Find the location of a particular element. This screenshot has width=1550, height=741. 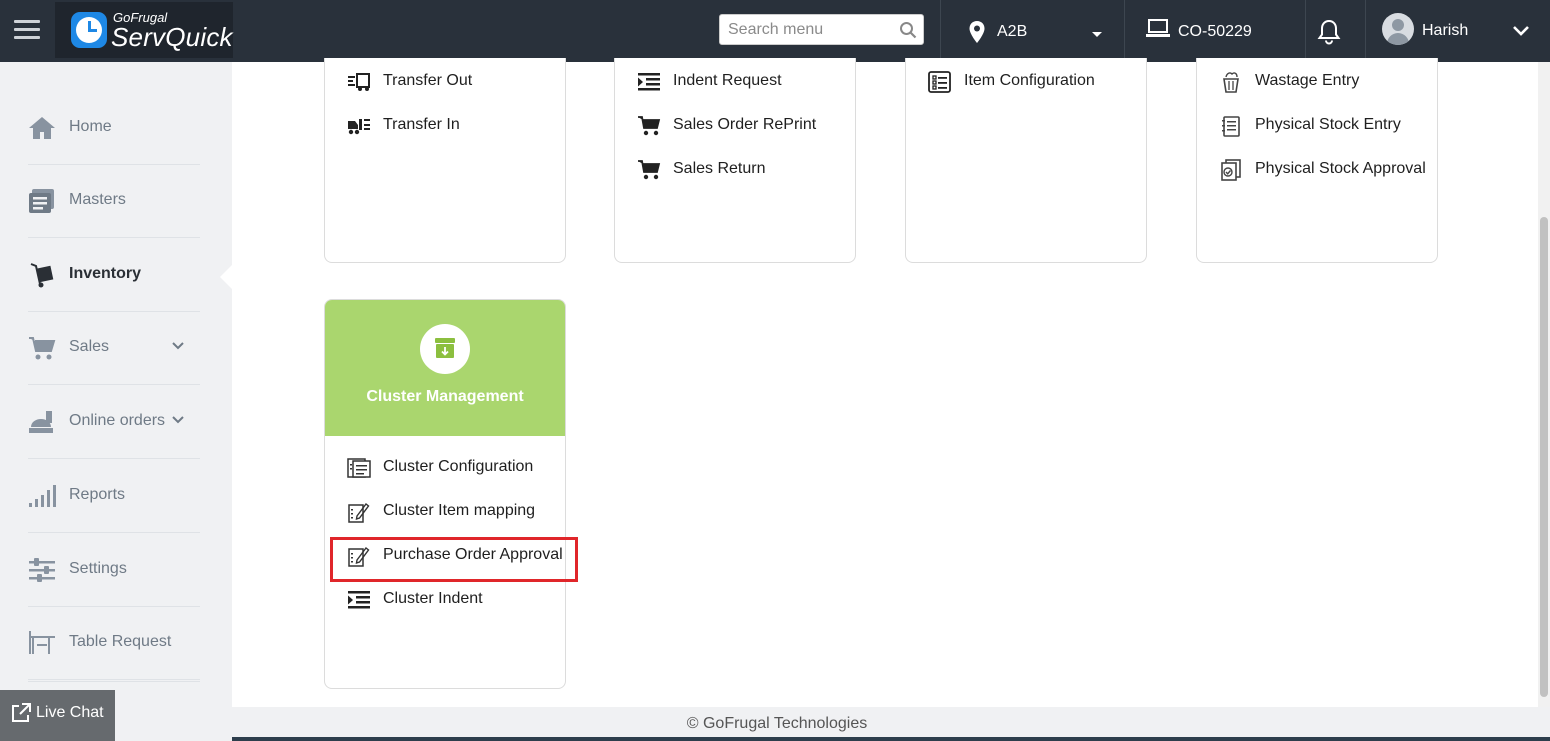

masters-icon is located at coordinates (41, 201).